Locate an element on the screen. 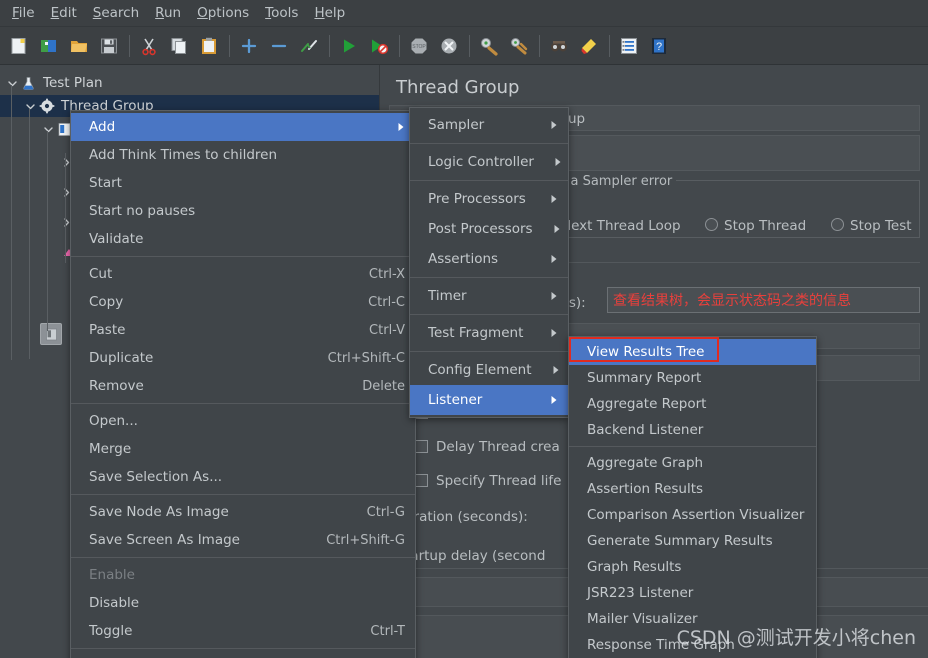 The image size is (928, 658). start-icon is located at coordinates (349, 46).